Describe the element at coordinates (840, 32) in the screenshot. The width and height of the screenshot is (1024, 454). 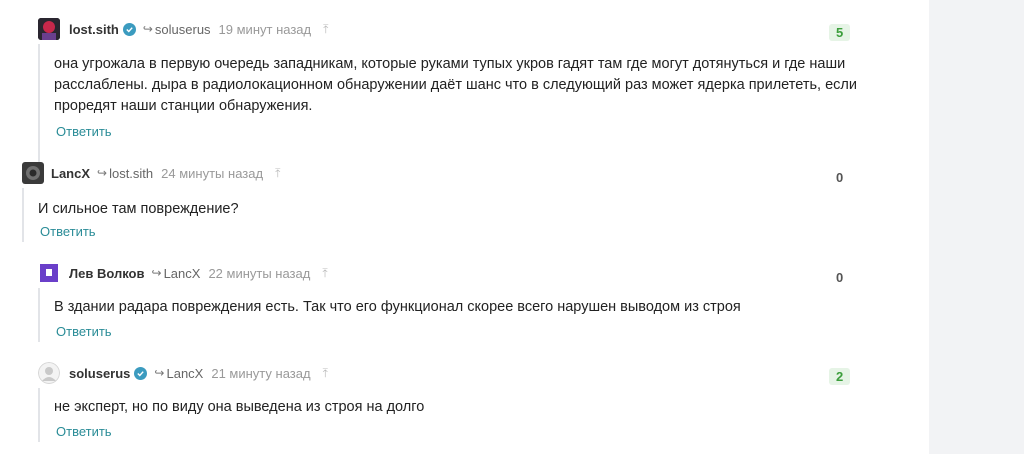
I see `comment-score: 5` at that location.